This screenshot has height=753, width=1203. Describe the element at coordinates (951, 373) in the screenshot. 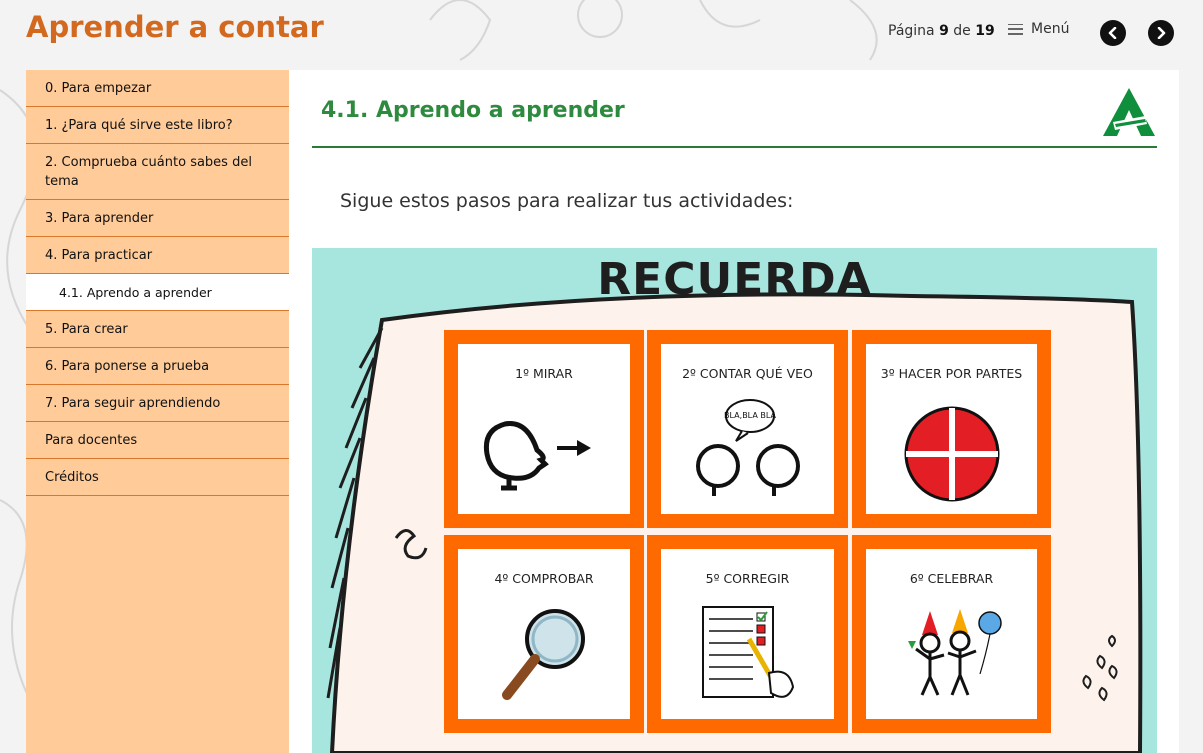

I see `step-label: 3º HACER POR PARTES` at that location.